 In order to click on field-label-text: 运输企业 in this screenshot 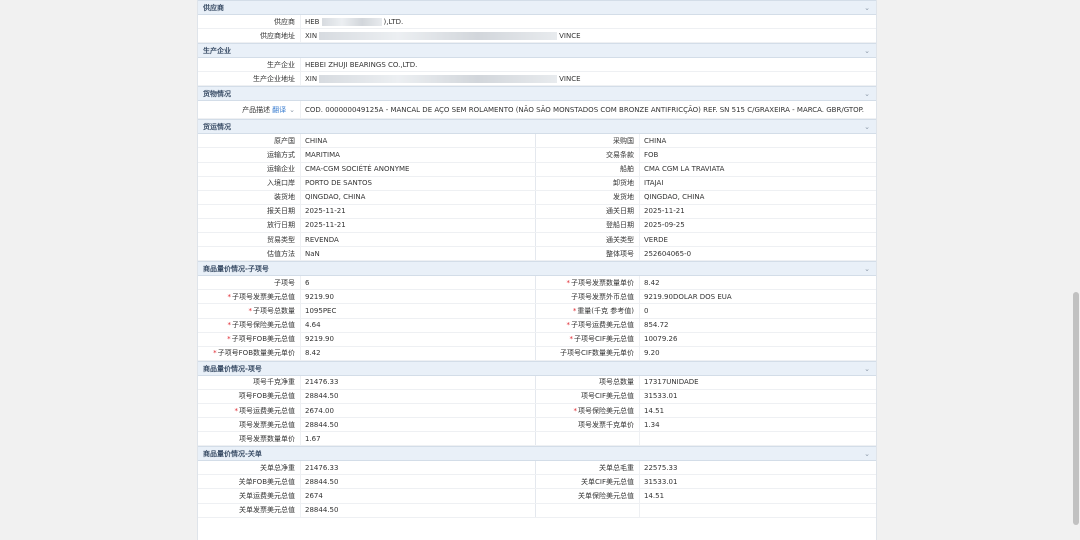, I will do `click(281, 169)`.